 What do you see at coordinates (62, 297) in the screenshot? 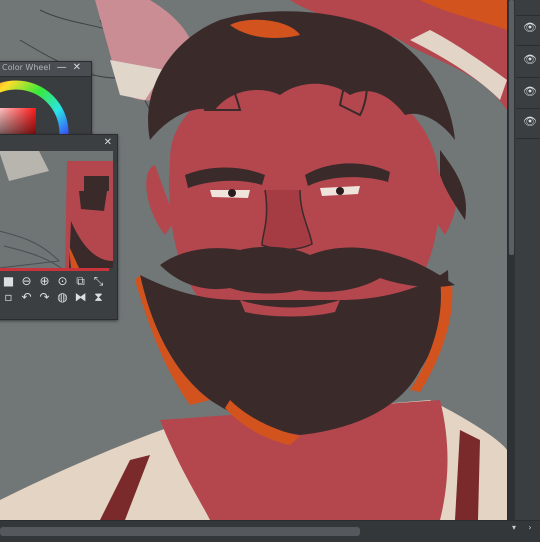
I see `reset-rotation-icon: ◍` at bounding box center [62, 297].